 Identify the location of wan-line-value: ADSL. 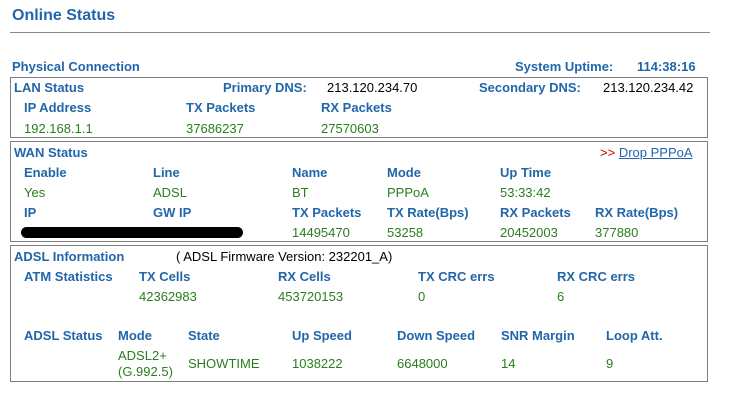
(170, 192).